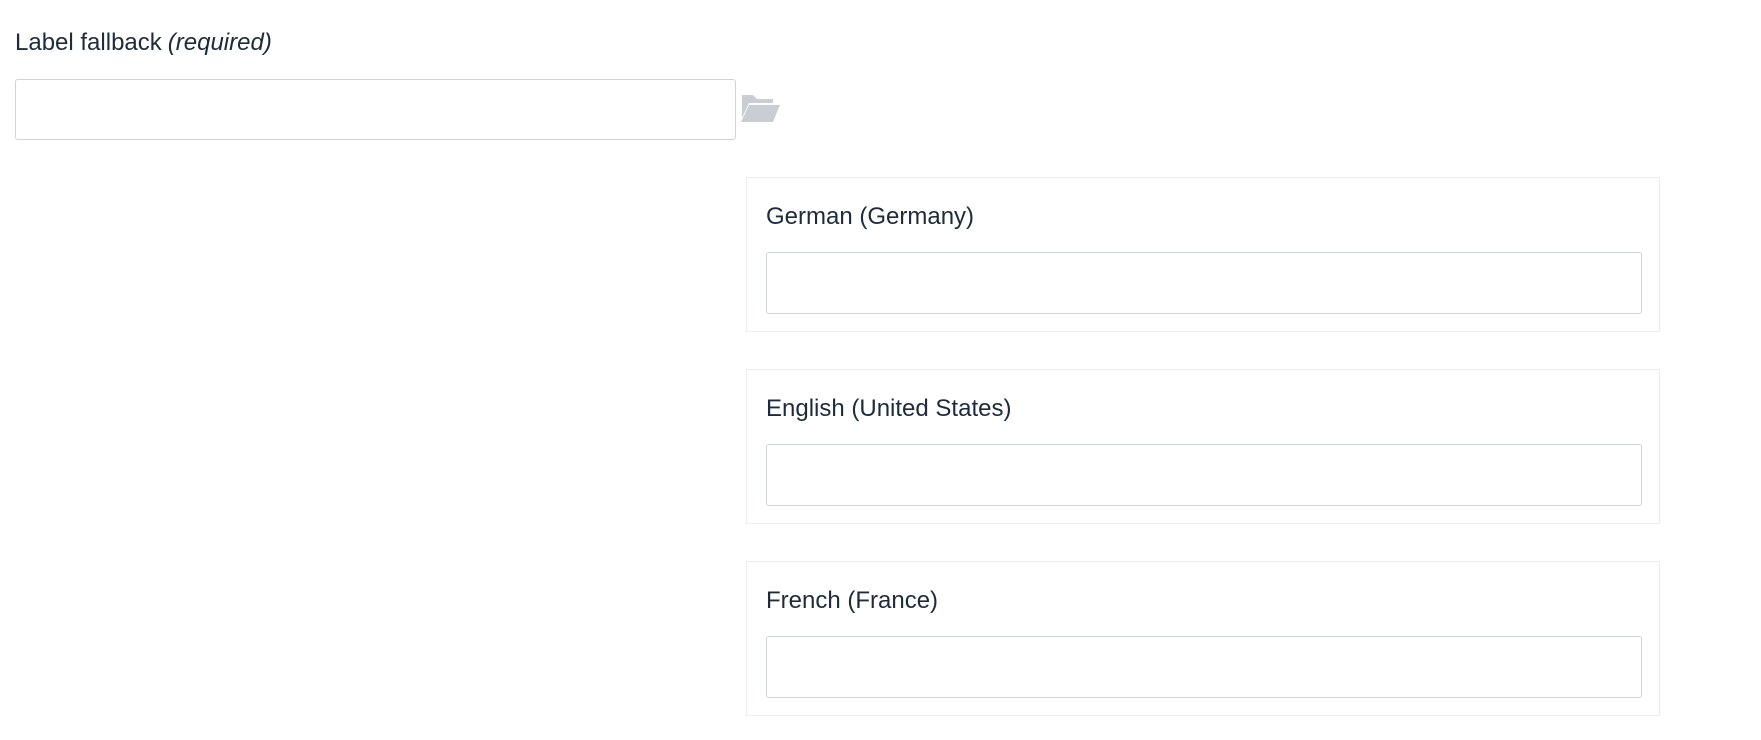  Describe the element at coordinates (852, 600) in the screenshot. I see `translation-label: French (France)` at that location.